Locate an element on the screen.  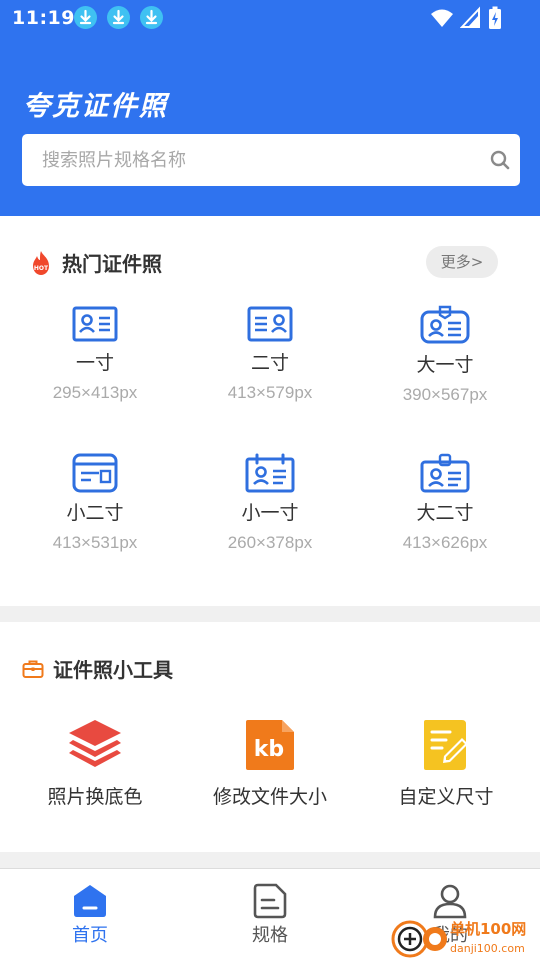
tool-change-background: 照片换底色 is located at coordinates (95, 763).